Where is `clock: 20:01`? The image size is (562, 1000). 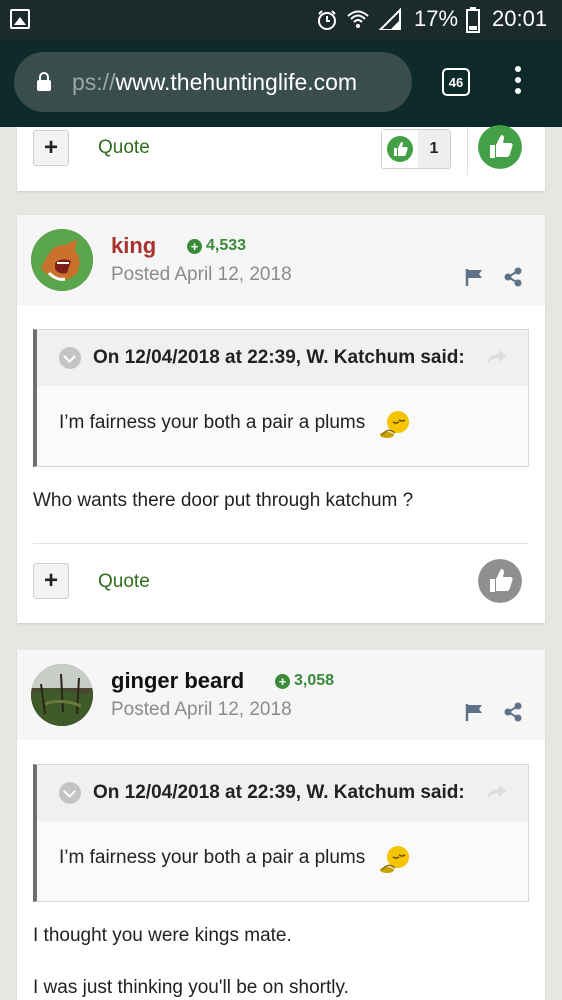
clock: 20:01 is located at coordinates (520, 18).